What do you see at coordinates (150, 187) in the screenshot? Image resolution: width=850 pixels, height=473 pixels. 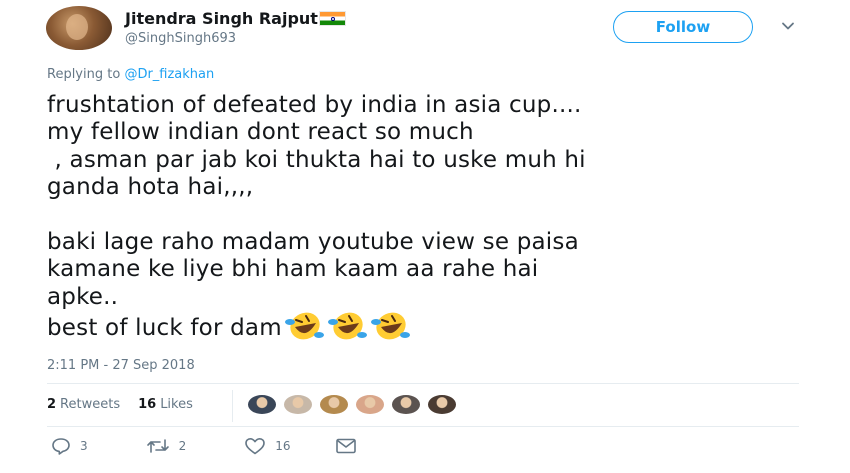 I see `tweet-line: ganda hota hai,,,,` at bounding box center [150, 187].